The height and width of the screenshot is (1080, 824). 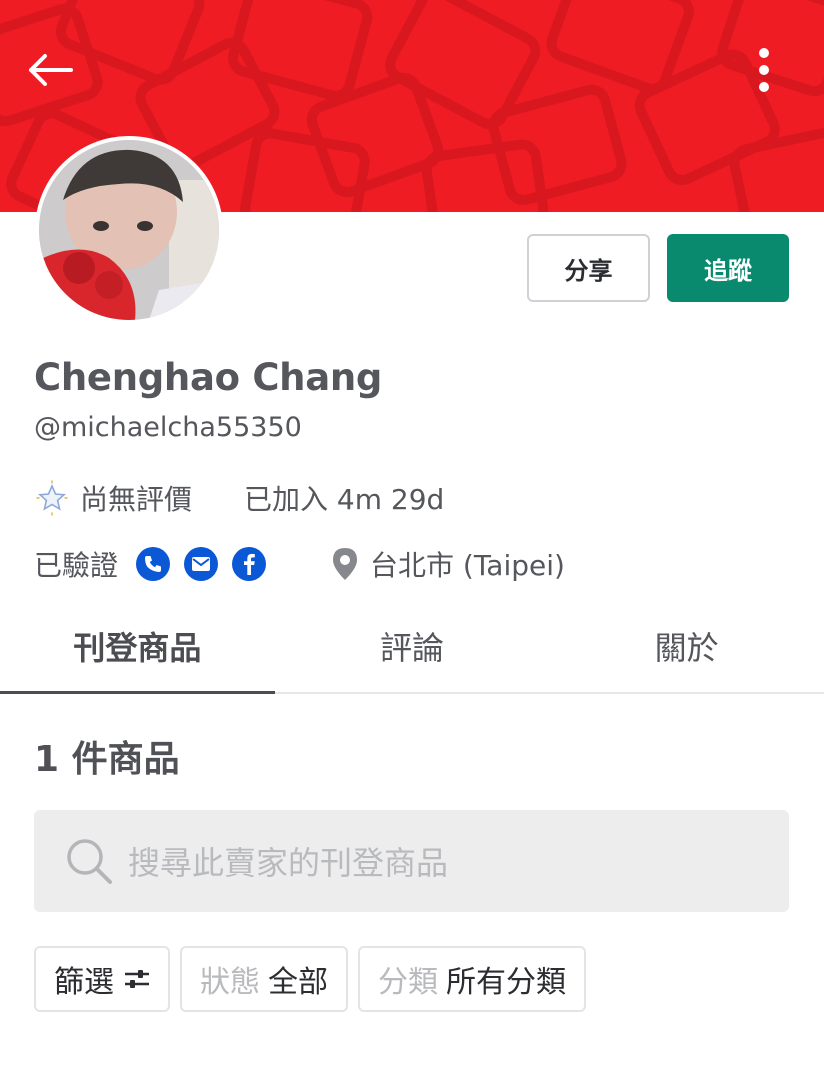 I want to click on status-filter: 狀態 全部, so click(x=264, y=979).